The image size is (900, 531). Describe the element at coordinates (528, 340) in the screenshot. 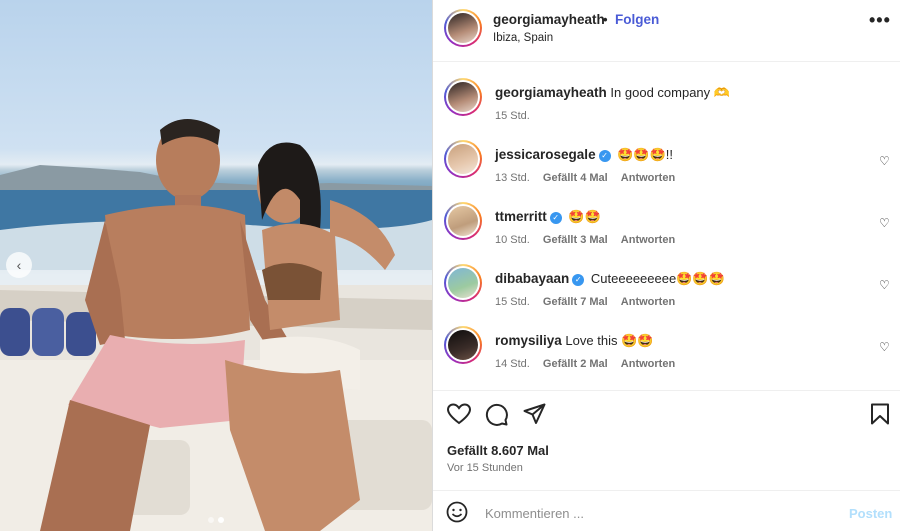

I see `commenter-username: romysiliya` at that location.